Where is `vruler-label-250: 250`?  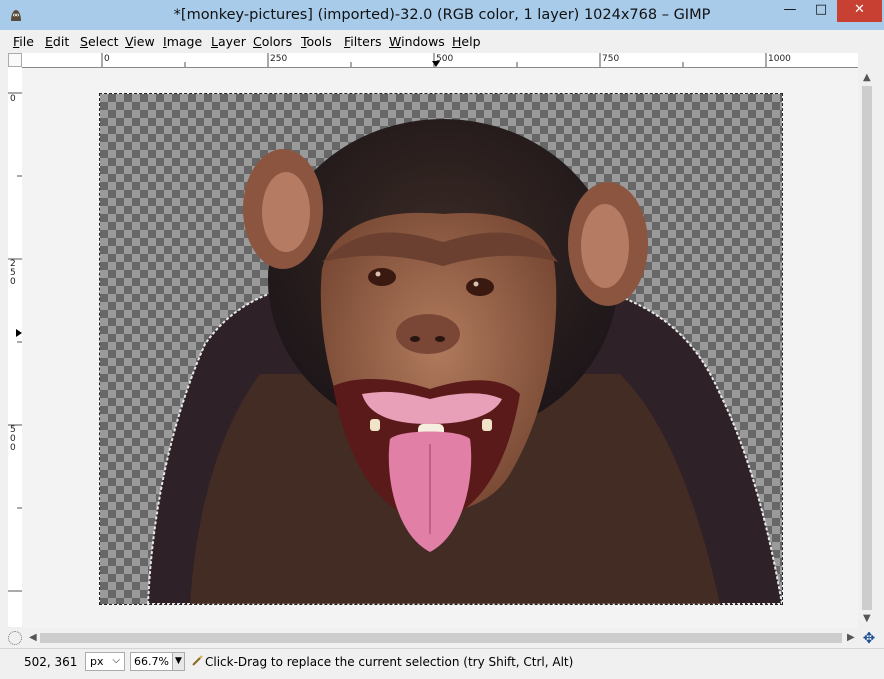 vruler-label-250: 250 is located at coordinates (13, 273).